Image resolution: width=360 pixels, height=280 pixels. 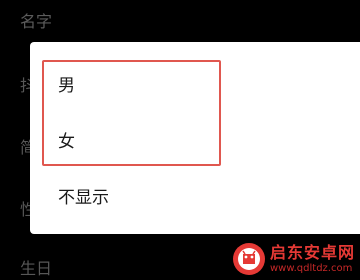 What do you see at coordinates (311, 268) in the screenshot?
I see `watermark-url: www.qdltdz.com` at bounding box center [311, 268].